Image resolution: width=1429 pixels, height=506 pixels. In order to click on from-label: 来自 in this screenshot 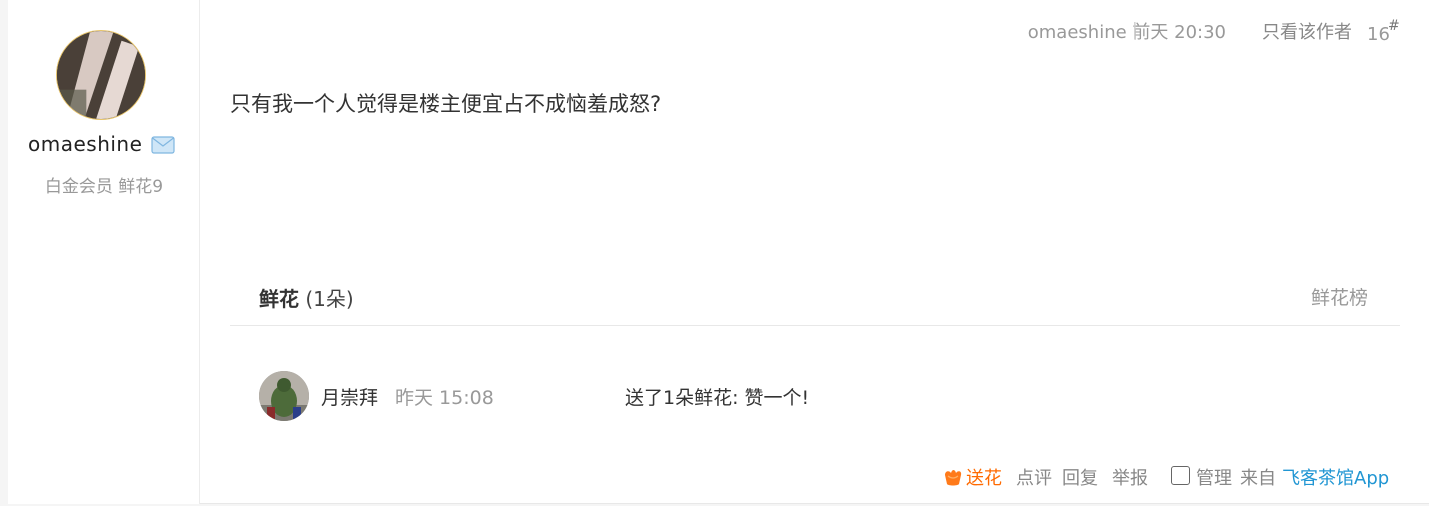, I will do `click(1258, 478)`.